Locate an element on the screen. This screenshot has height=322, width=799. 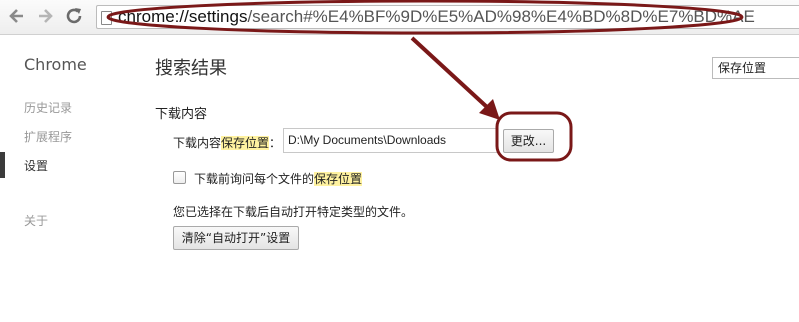
reload-icon is located at coordinates (74, 16).